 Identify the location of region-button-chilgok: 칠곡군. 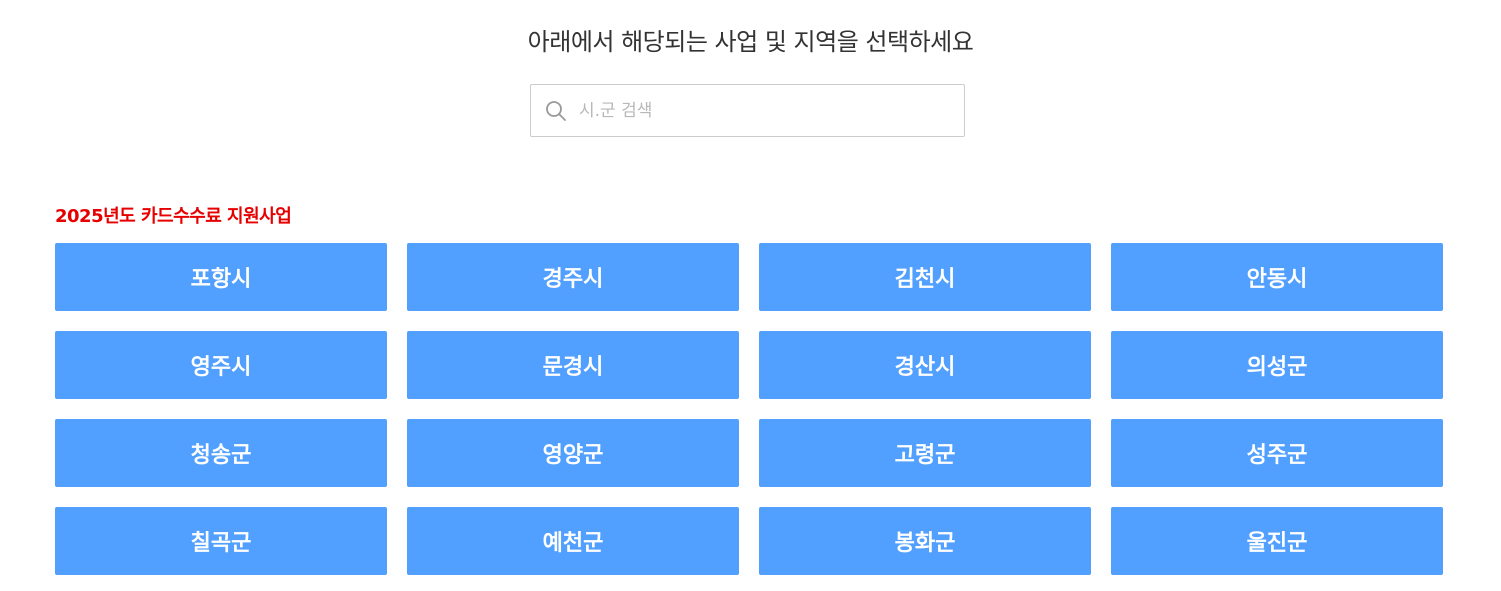
(221, 541).